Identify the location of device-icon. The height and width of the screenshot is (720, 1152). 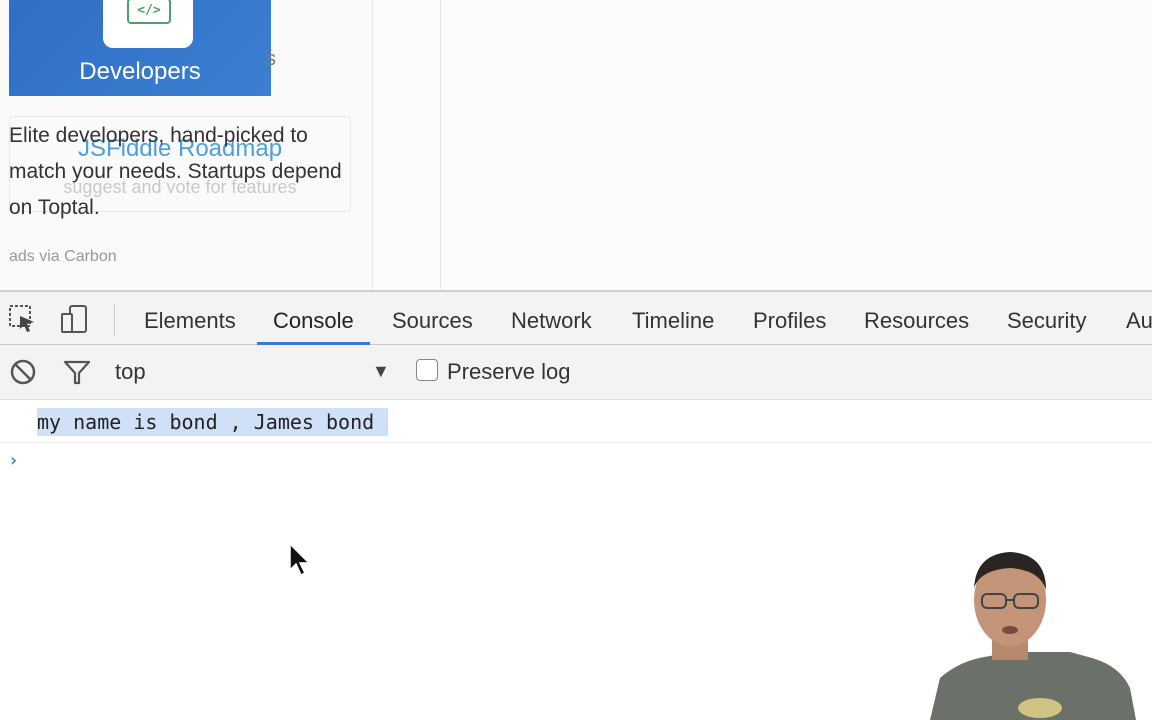
(75, 319).